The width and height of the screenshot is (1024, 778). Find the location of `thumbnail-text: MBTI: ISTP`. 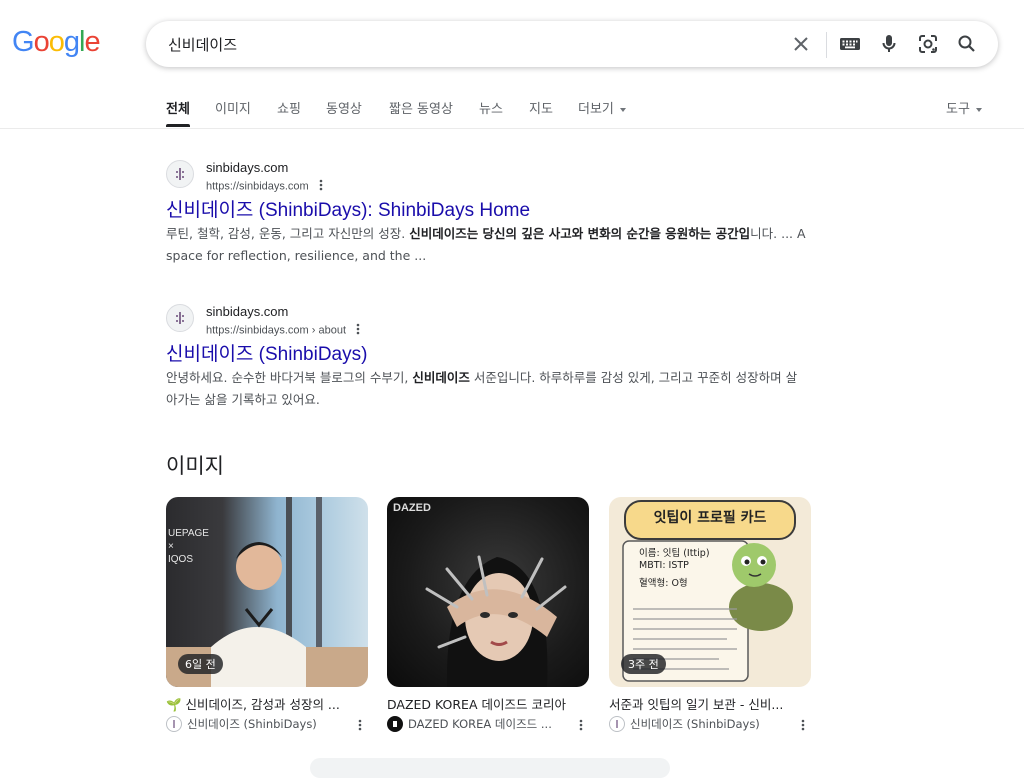

thumbnail-text: MBTI: ISTP is located at coordinates (664, 565).